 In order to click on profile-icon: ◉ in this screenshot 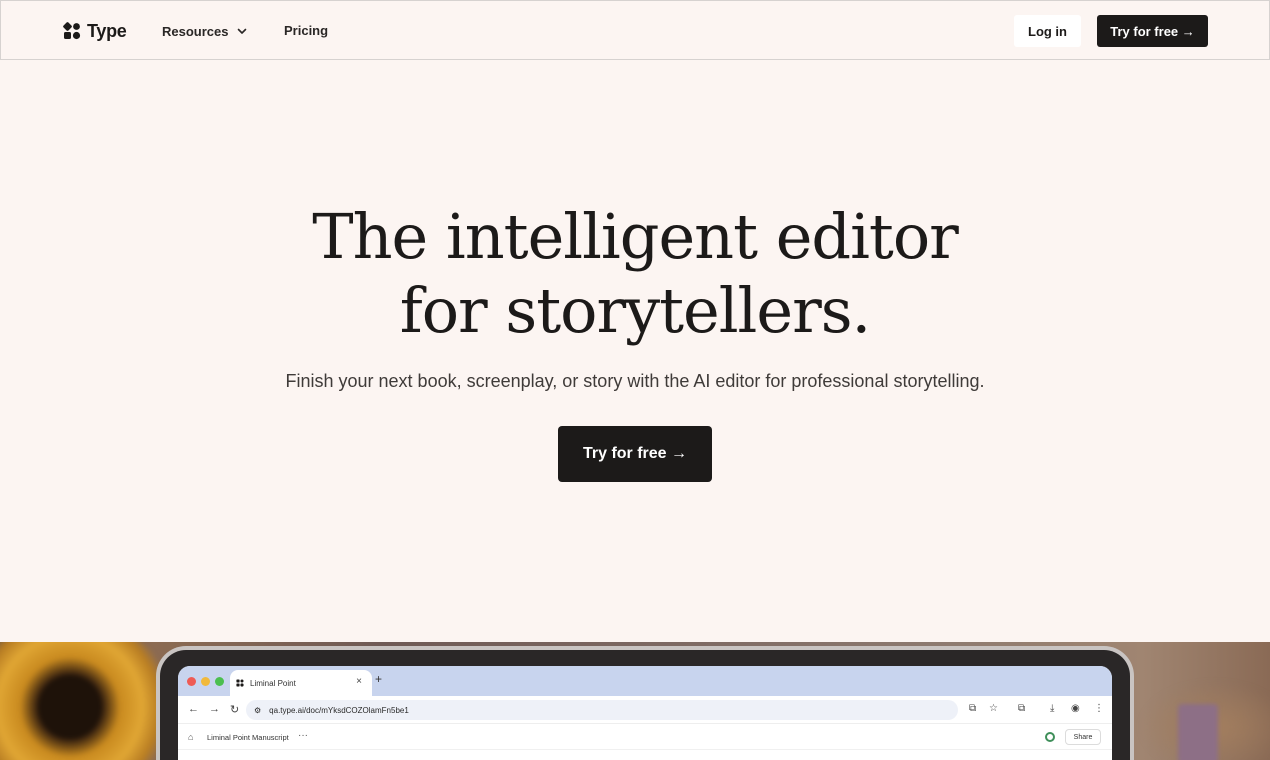, I will do `click(1075, 708)`.